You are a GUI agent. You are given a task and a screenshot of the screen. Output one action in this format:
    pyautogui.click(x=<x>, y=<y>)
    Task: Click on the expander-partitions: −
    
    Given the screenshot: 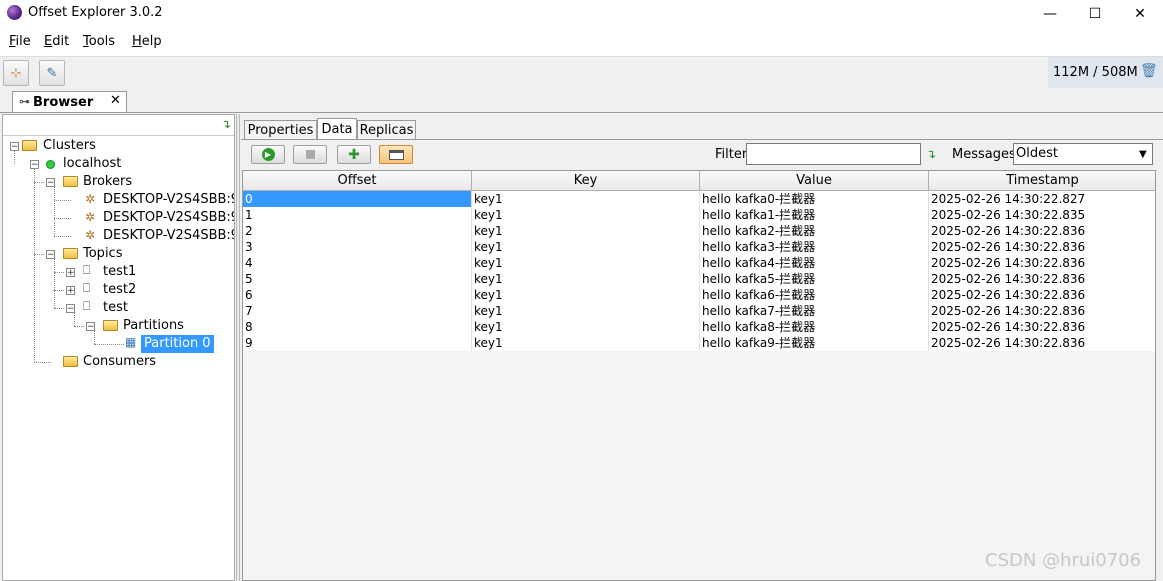 What is the action you would take?
    pyautogui.click(x=90, y=327)
    